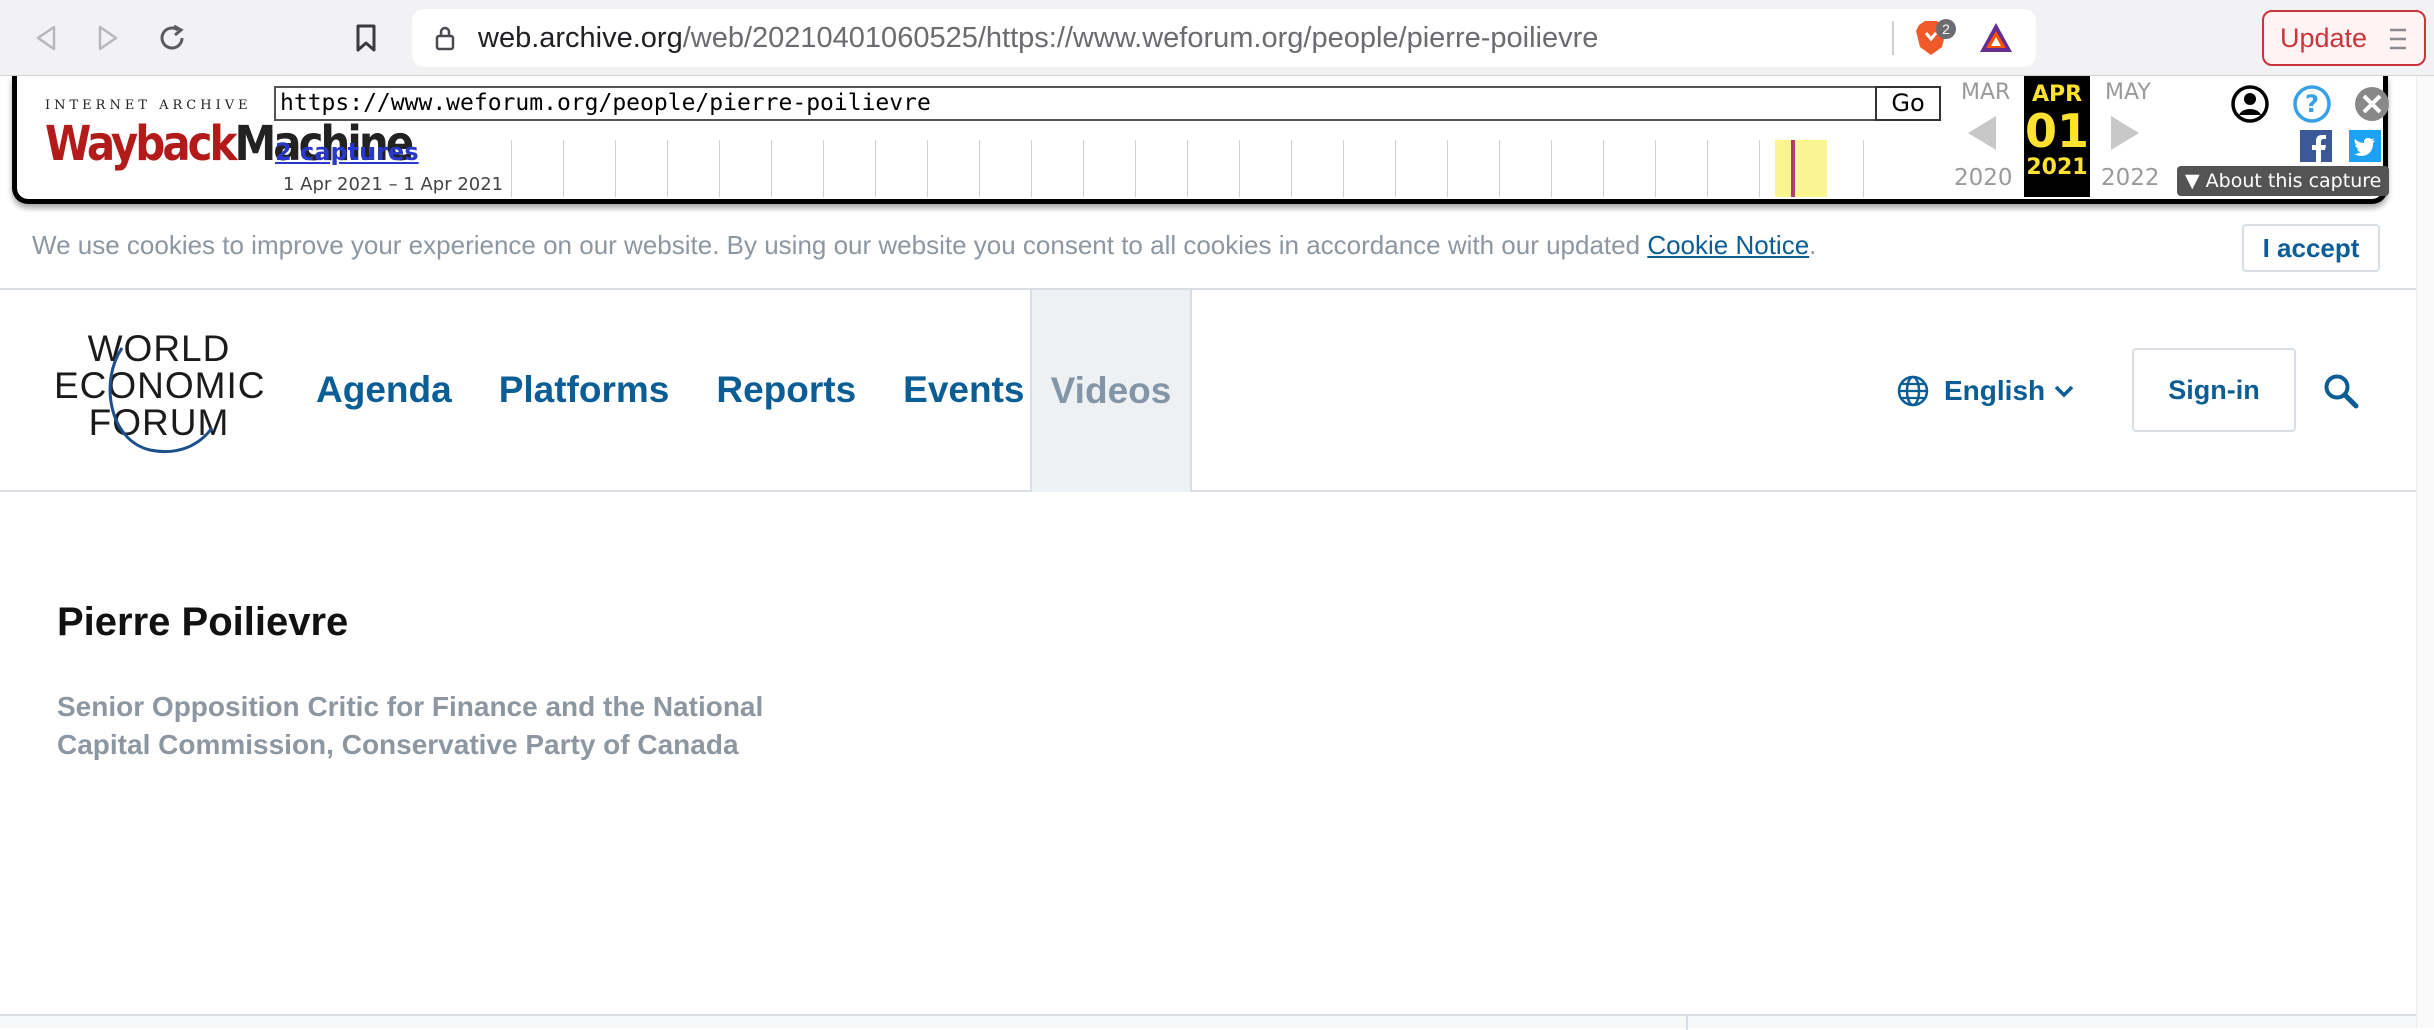 This screenshot has width=2434, height=1030. I want to click on update-button: Update, so click(2344, 38).